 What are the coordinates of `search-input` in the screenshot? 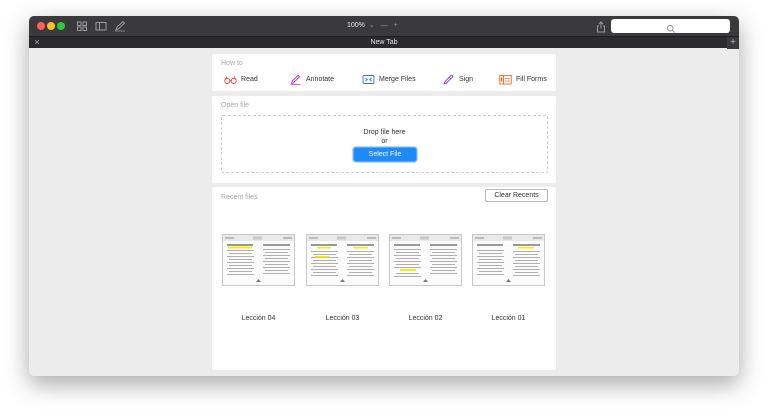 It's located at (670, 26).